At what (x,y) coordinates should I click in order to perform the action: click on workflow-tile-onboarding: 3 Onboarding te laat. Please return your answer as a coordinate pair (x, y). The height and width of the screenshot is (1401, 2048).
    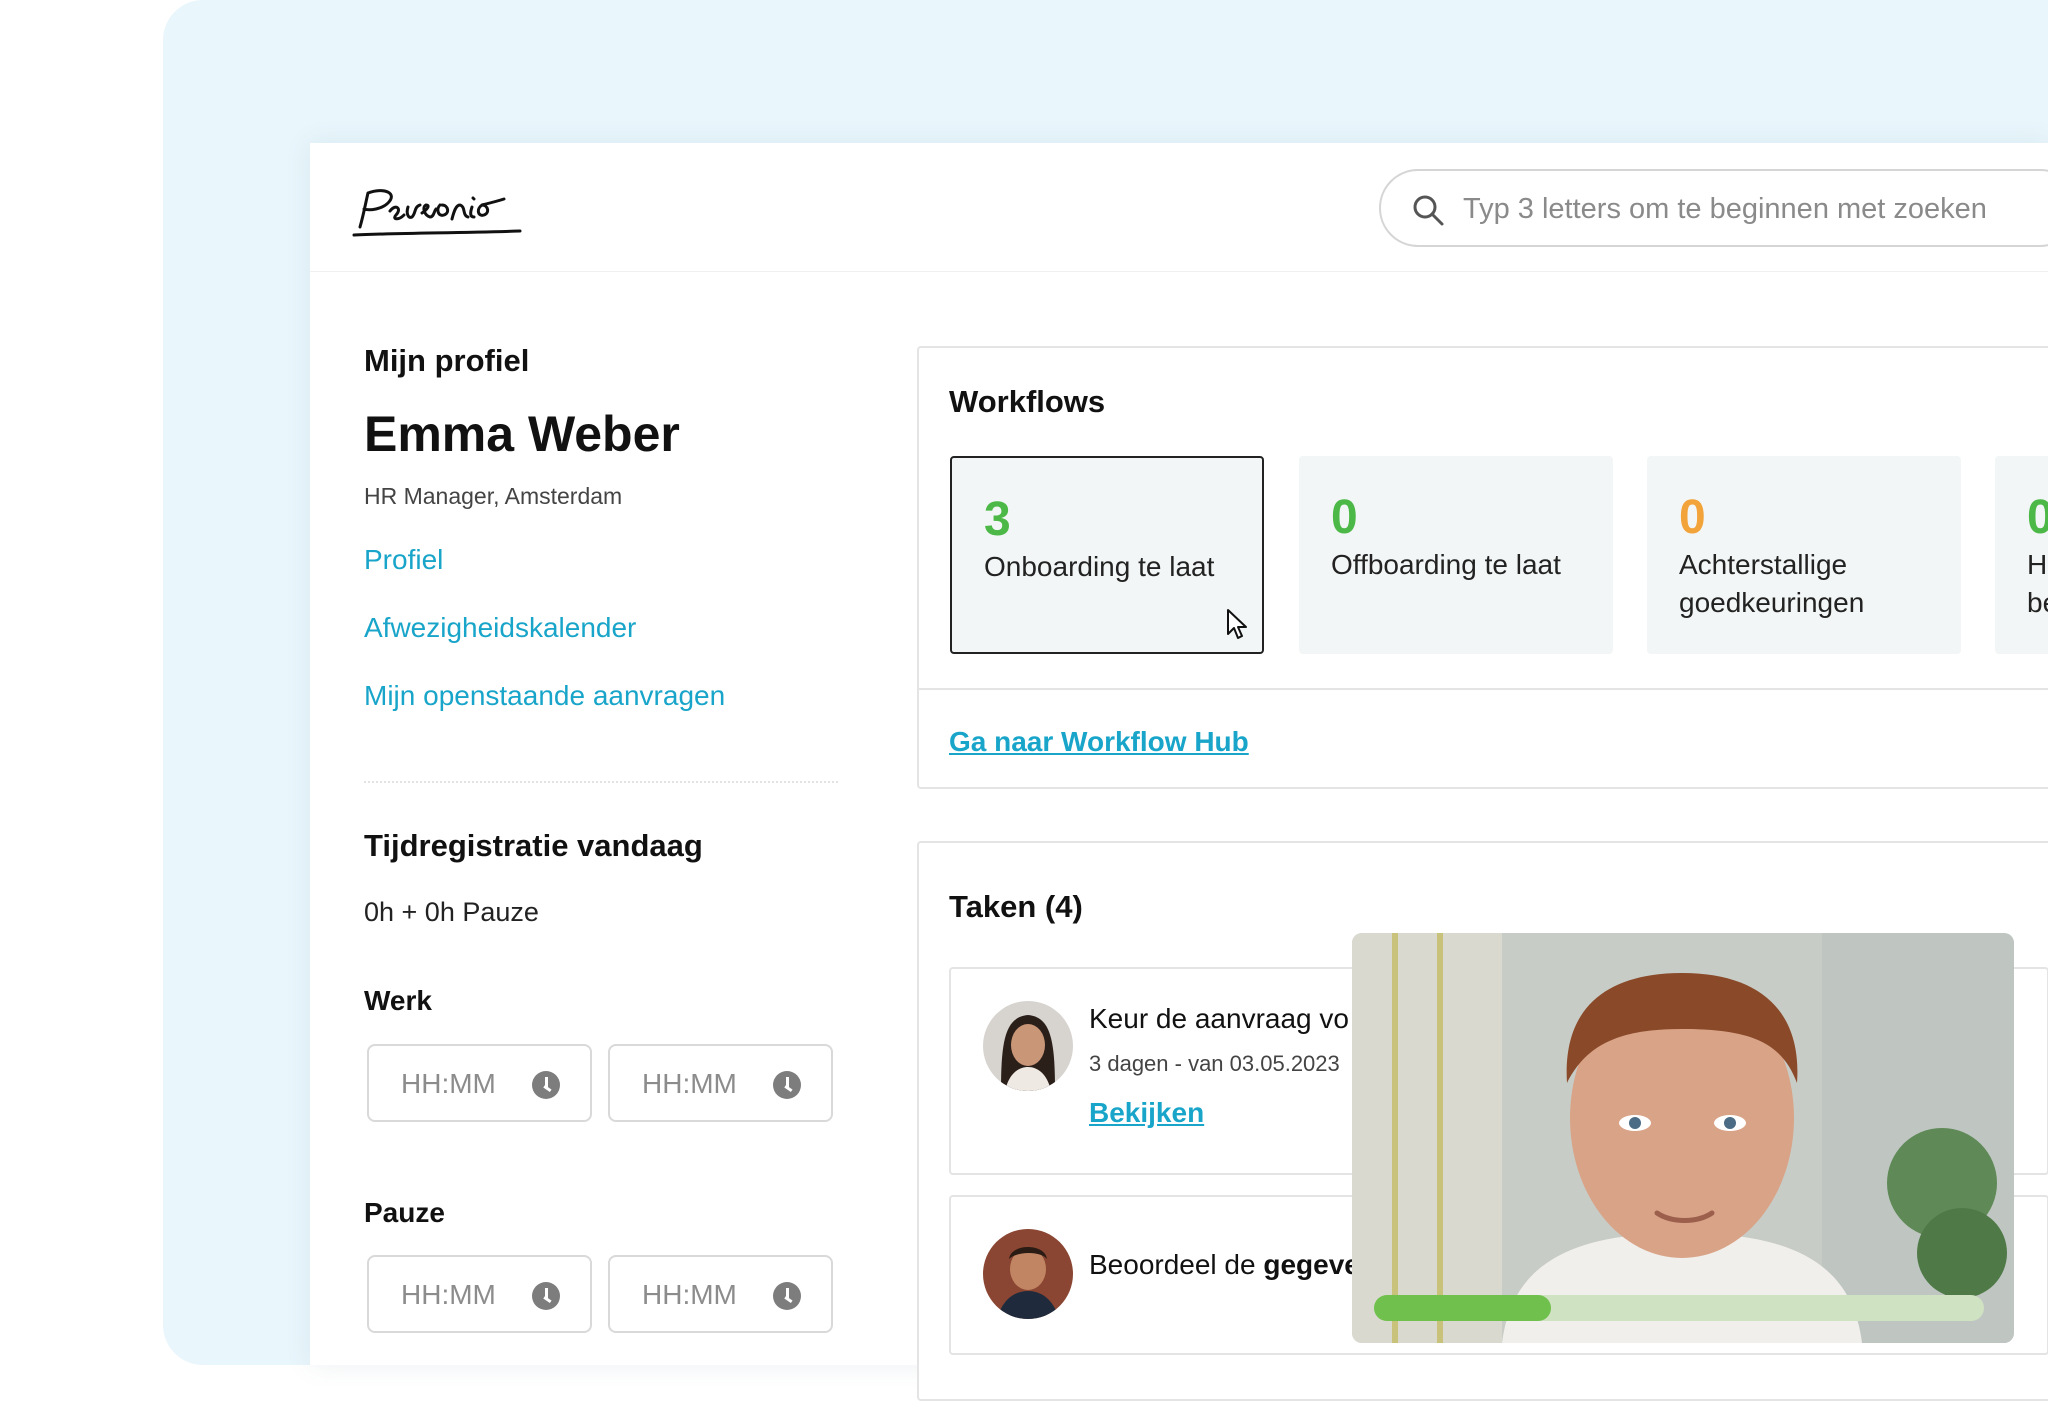
    Looking at the image, I should click on (1107, 555).